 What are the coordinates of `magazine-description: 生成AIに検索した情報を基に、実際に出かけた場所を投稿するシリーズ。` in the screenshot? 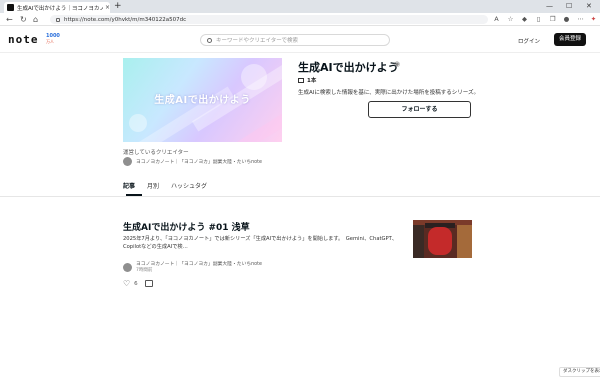 It's located at (388, 93).